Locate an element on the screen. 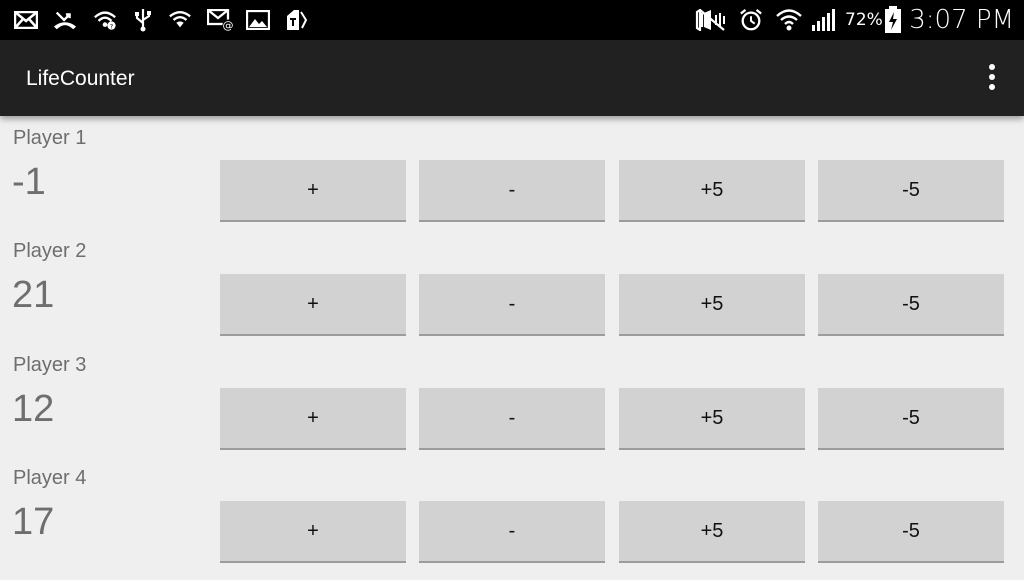 This screenshot has height=580, width=1024. player-2-plus-one-button: + is located at coordinates (313, 305).